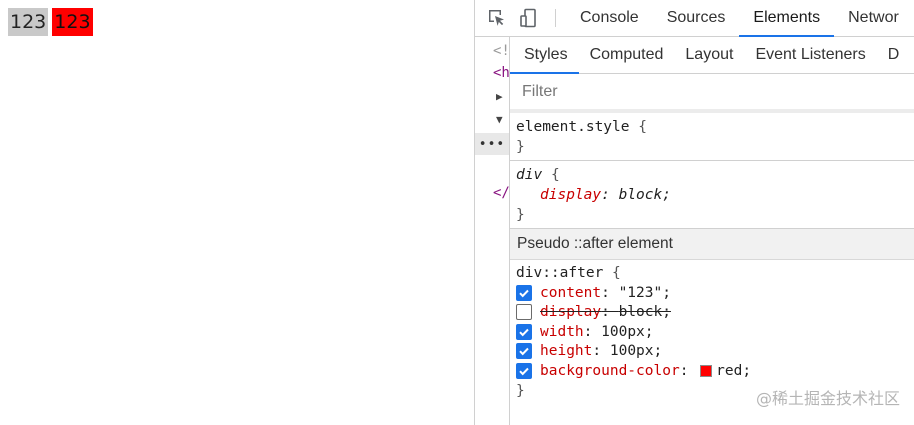 This screenshot has width=914, height=425. What do you see at coordinates (499, 96) in the screenshot?
I see `expand-triangle-icon: ▶` at bounding box center [499, 96].